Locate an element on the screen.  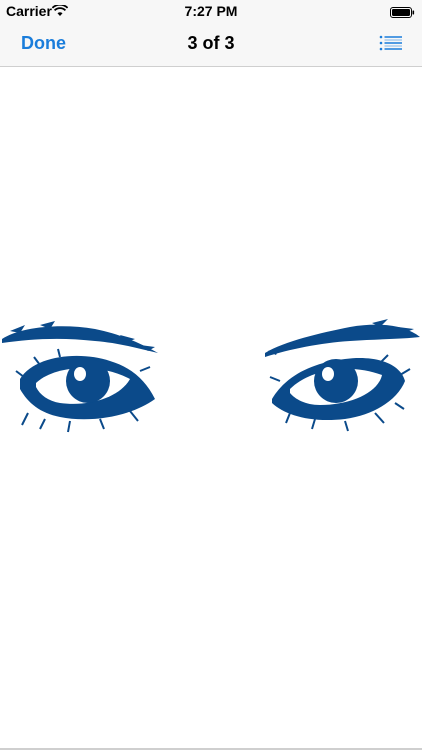
status-time: 7:27 PM is located at coordinates (211, 11).